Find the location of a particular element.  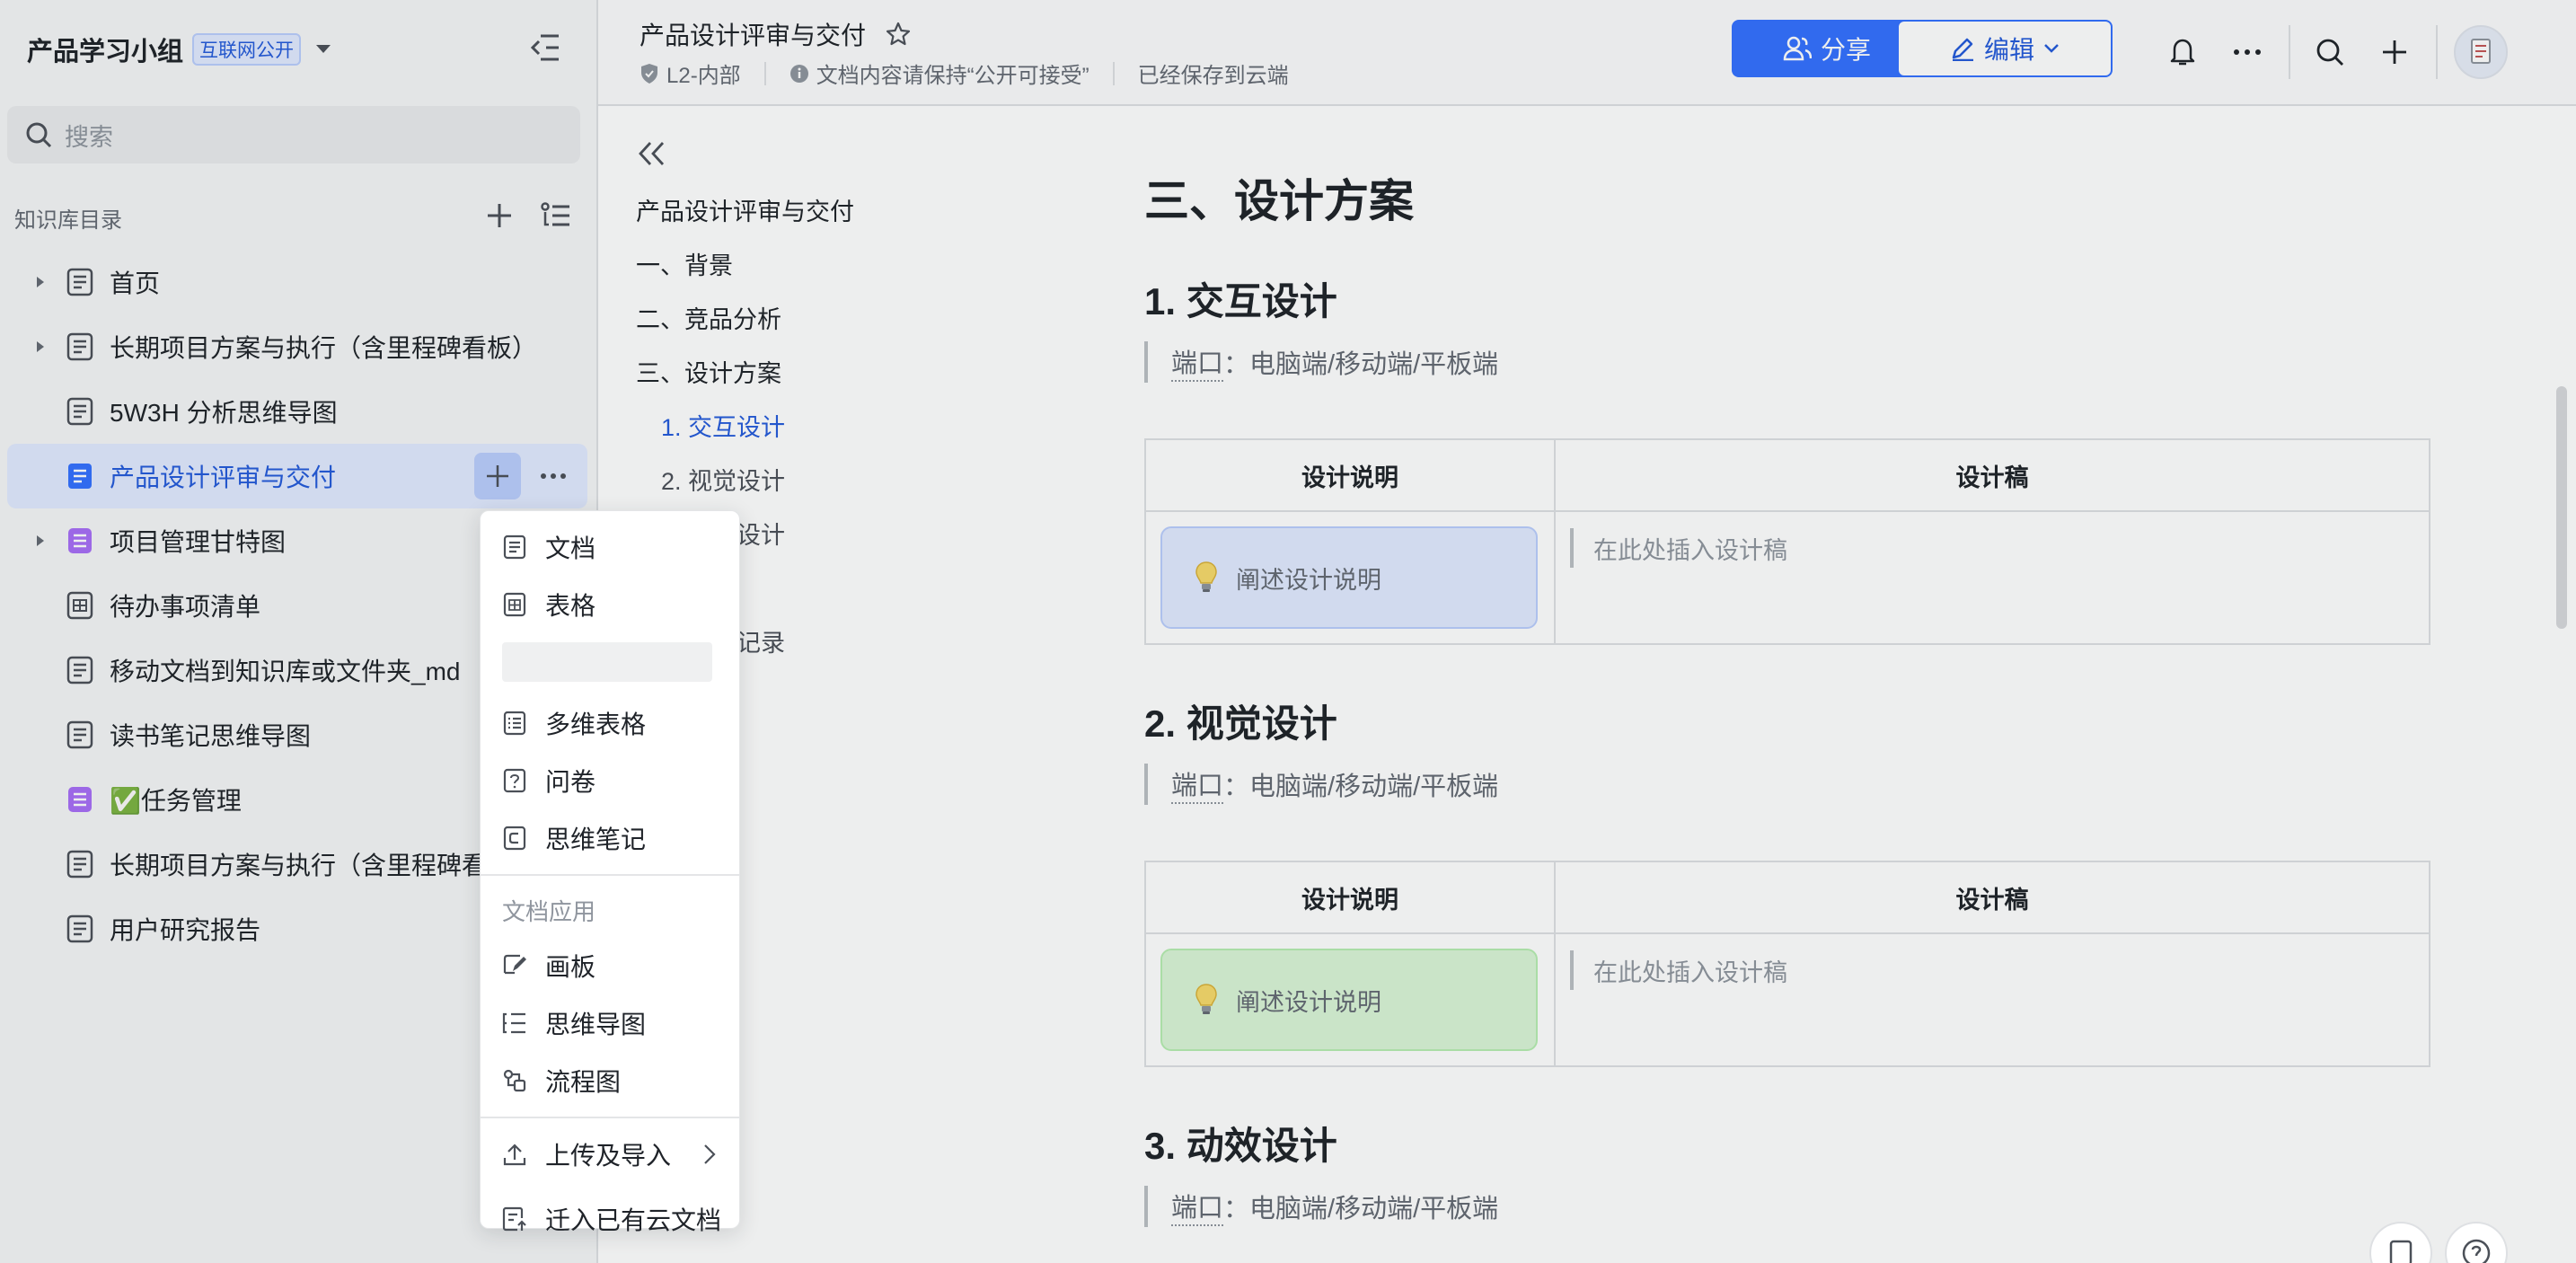

tree-item-label: 用户研究报告 is located at coordinates (185, 930).